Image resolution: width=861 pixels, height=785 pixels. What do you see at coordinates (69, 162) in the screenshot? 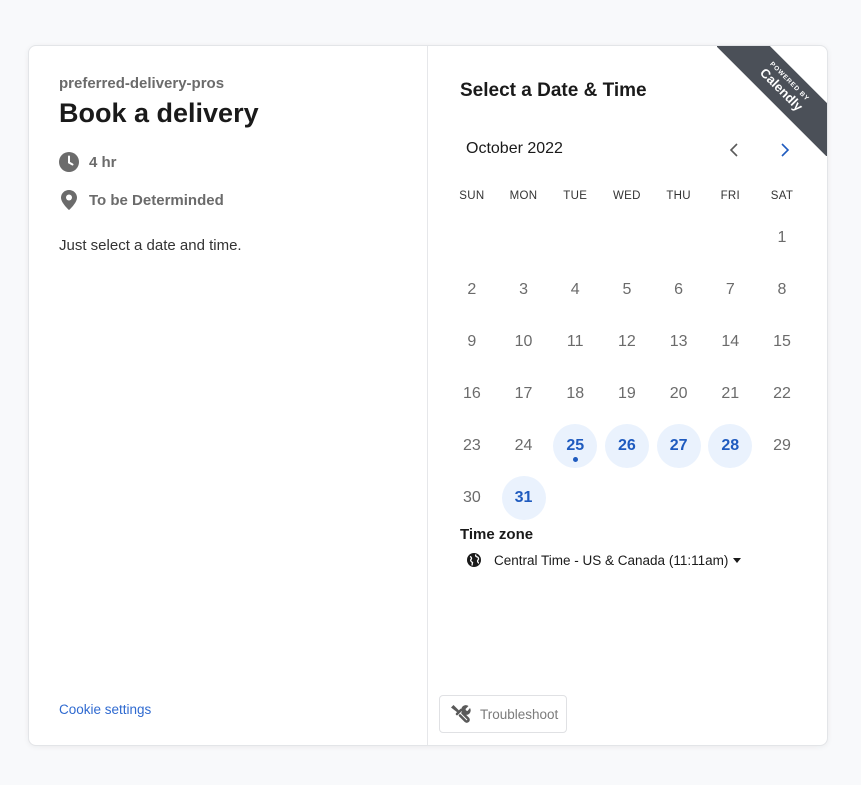
I see `clock-icon` at bounding box center [69, 162].